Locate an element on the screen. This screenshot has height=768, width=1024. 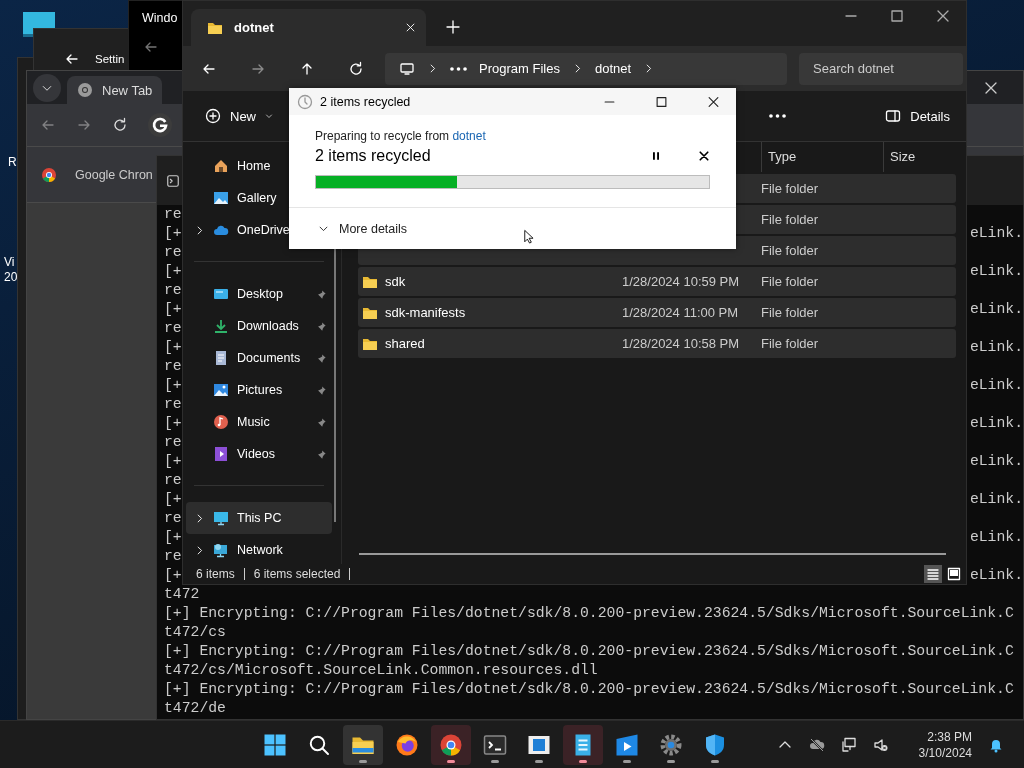
file-name: sdk-manifests is located at coordinates (425, 312).